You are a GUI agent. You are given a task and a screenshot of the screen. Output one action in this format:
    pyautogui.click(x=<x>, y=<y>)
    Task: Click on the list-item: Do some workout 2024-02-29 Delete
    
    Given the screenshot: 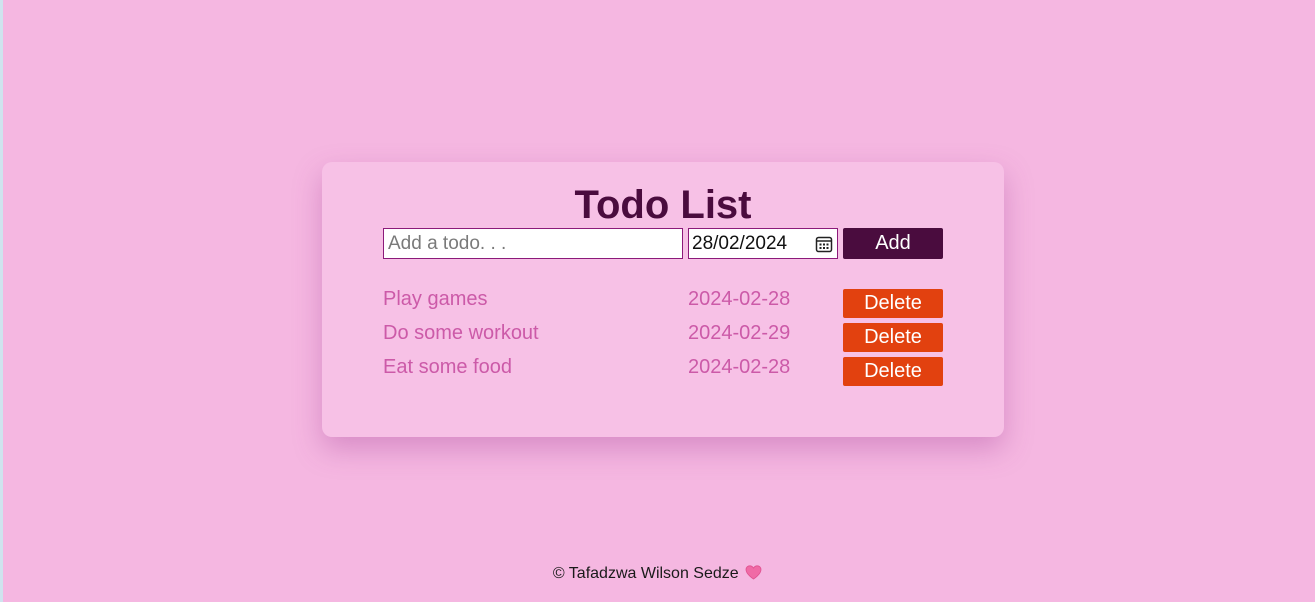 What is the action you would take?
    pyautogui.click(x=663, y=337)
    